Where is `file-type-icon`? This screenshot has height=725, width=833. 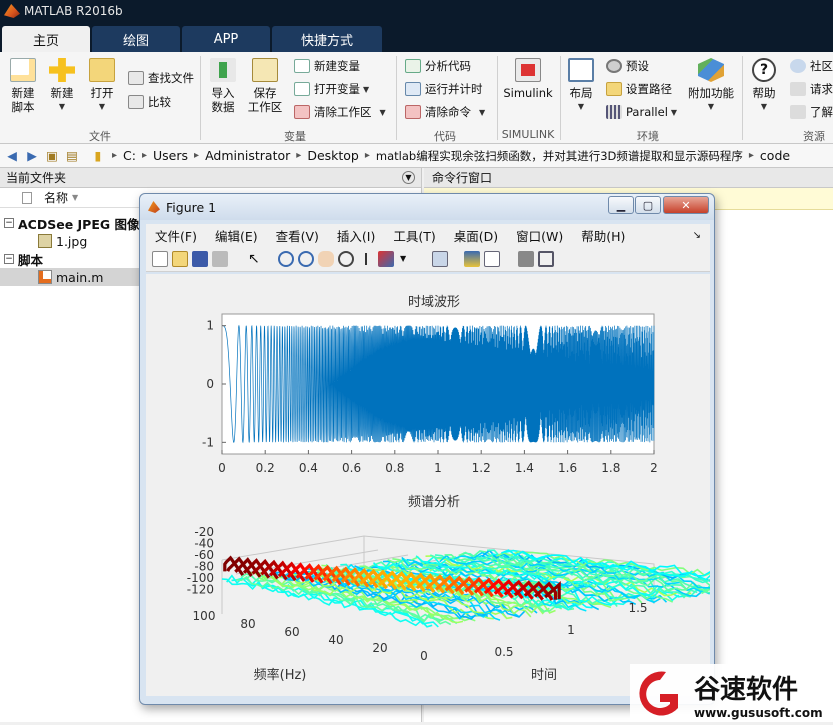 file-type-icon is located at coordinates (27, 197).